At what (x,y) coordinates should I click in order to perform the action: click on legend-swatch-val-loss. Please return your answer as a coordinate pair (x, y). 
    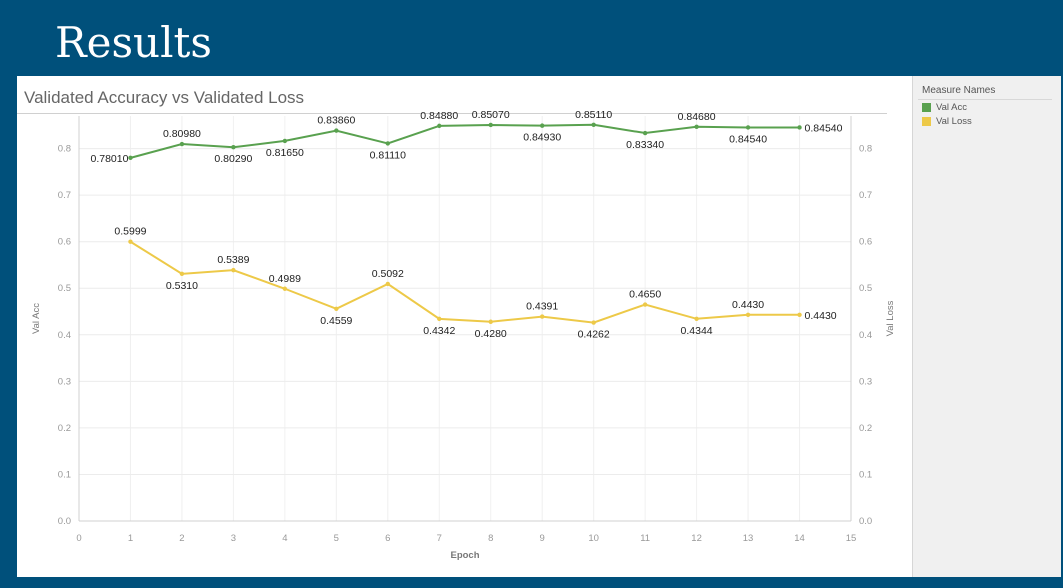
    Looking at the image, I should click on (926, 121).